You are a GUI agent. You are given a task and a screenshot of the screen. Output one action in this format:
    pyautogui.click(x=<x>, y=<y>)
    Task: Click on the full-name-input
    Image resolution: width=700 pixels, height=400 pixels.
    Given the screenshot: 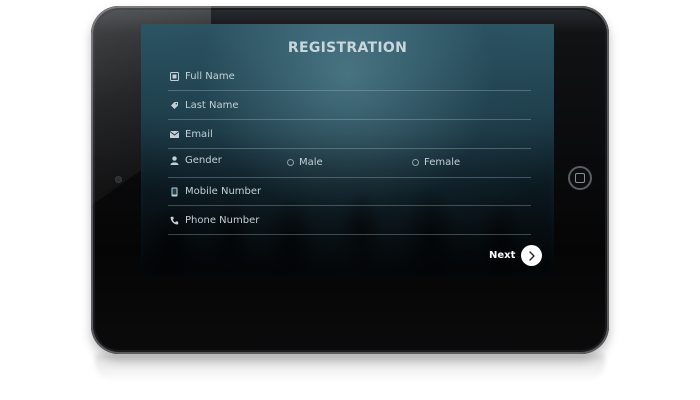 What is the action you would take?
    pyautogui.click(x=351, y=77)
    